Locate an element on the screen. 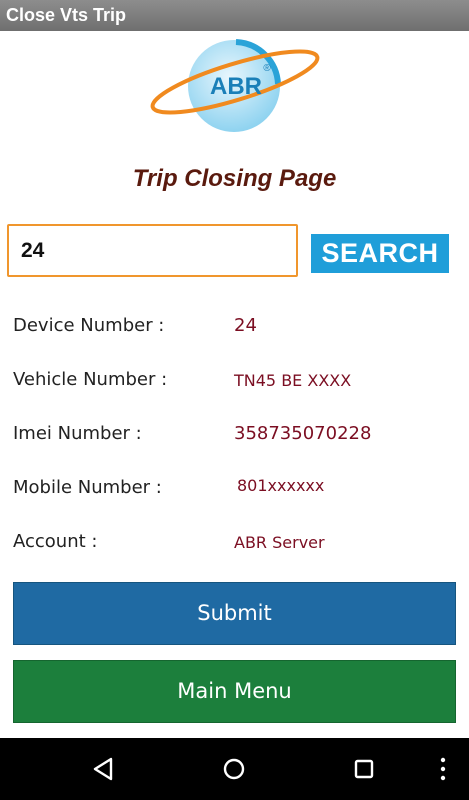 The height and width of the screenshot is (800, 469). vehicle-number-label: Vehicle Number : is located at coordinates (90, 379).